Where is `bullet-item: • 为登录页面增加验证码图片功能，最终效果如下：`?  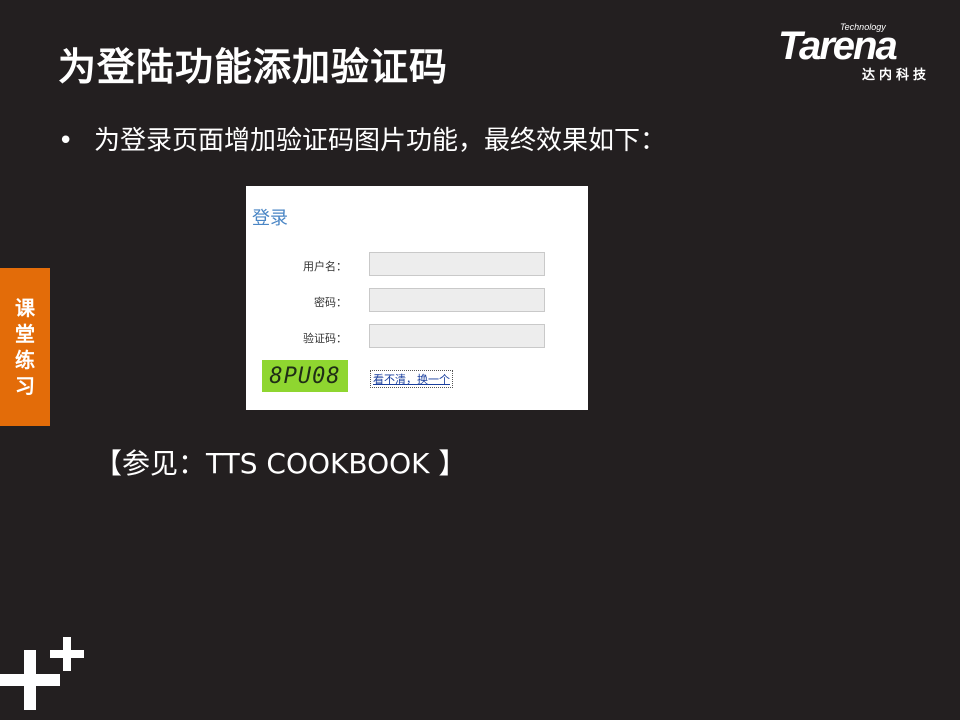 bullet-item: • 为登录页面增加验证码图片功能，最终效果如下： is located at coordinates (362, 138).